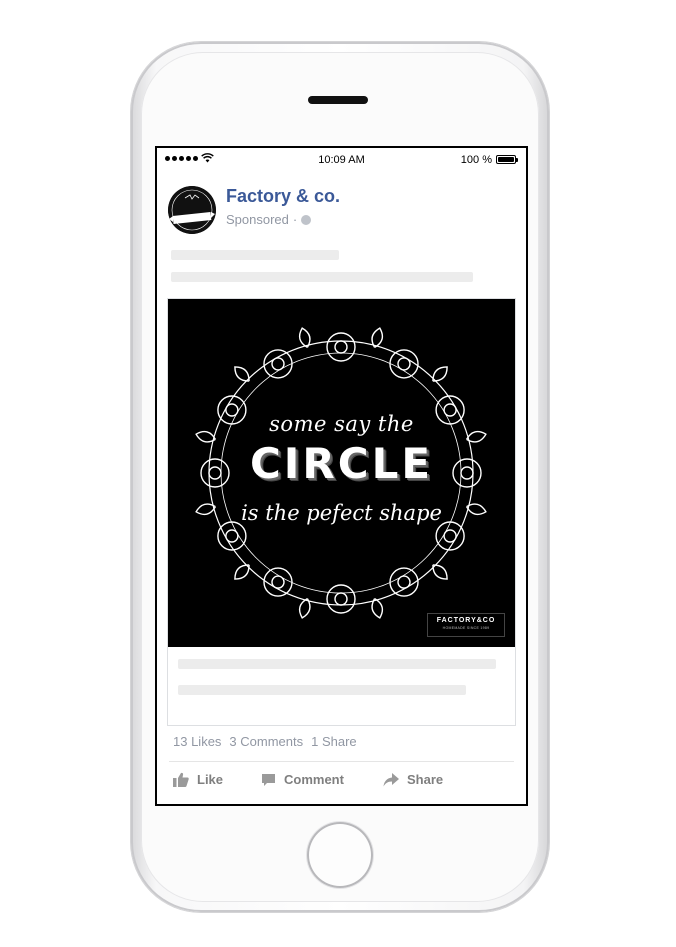  Describe the element at coordinates (507, 159) in the screenshot. I see `battery-icon` at that location.